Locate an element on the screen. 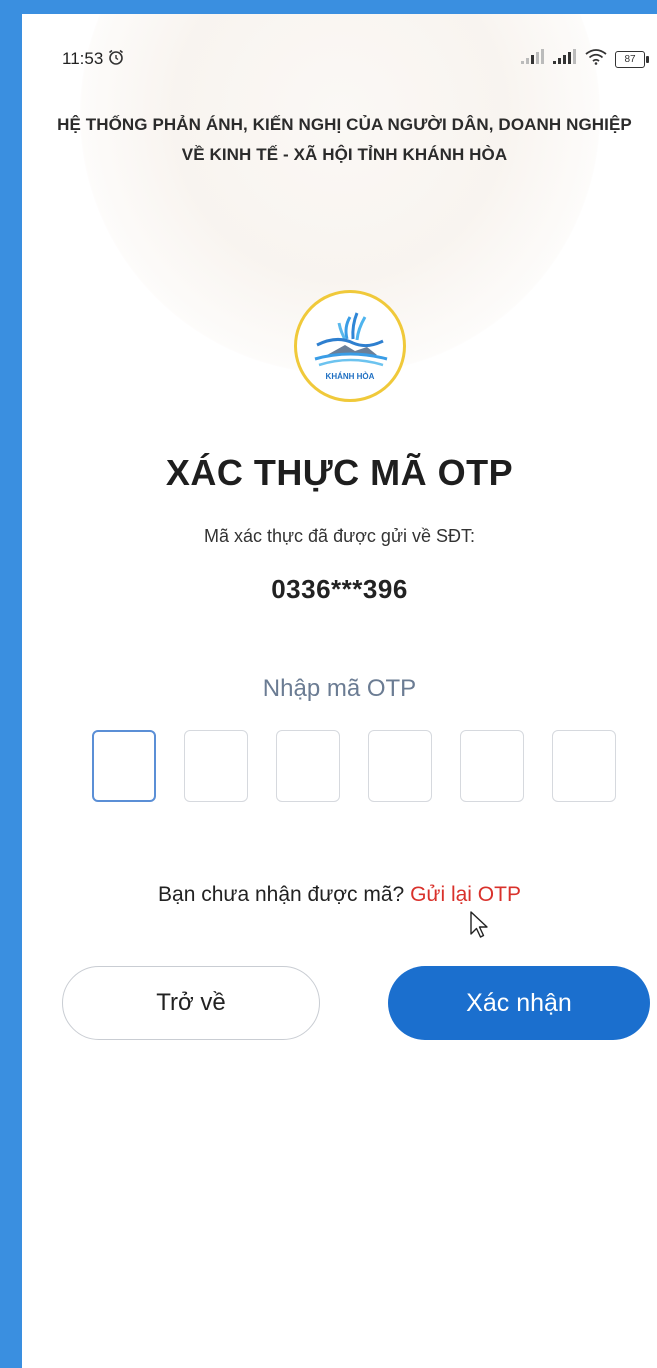 This screenshot has height=1368, width=657. signal-strong-icon is located at coordinates (565, 59).